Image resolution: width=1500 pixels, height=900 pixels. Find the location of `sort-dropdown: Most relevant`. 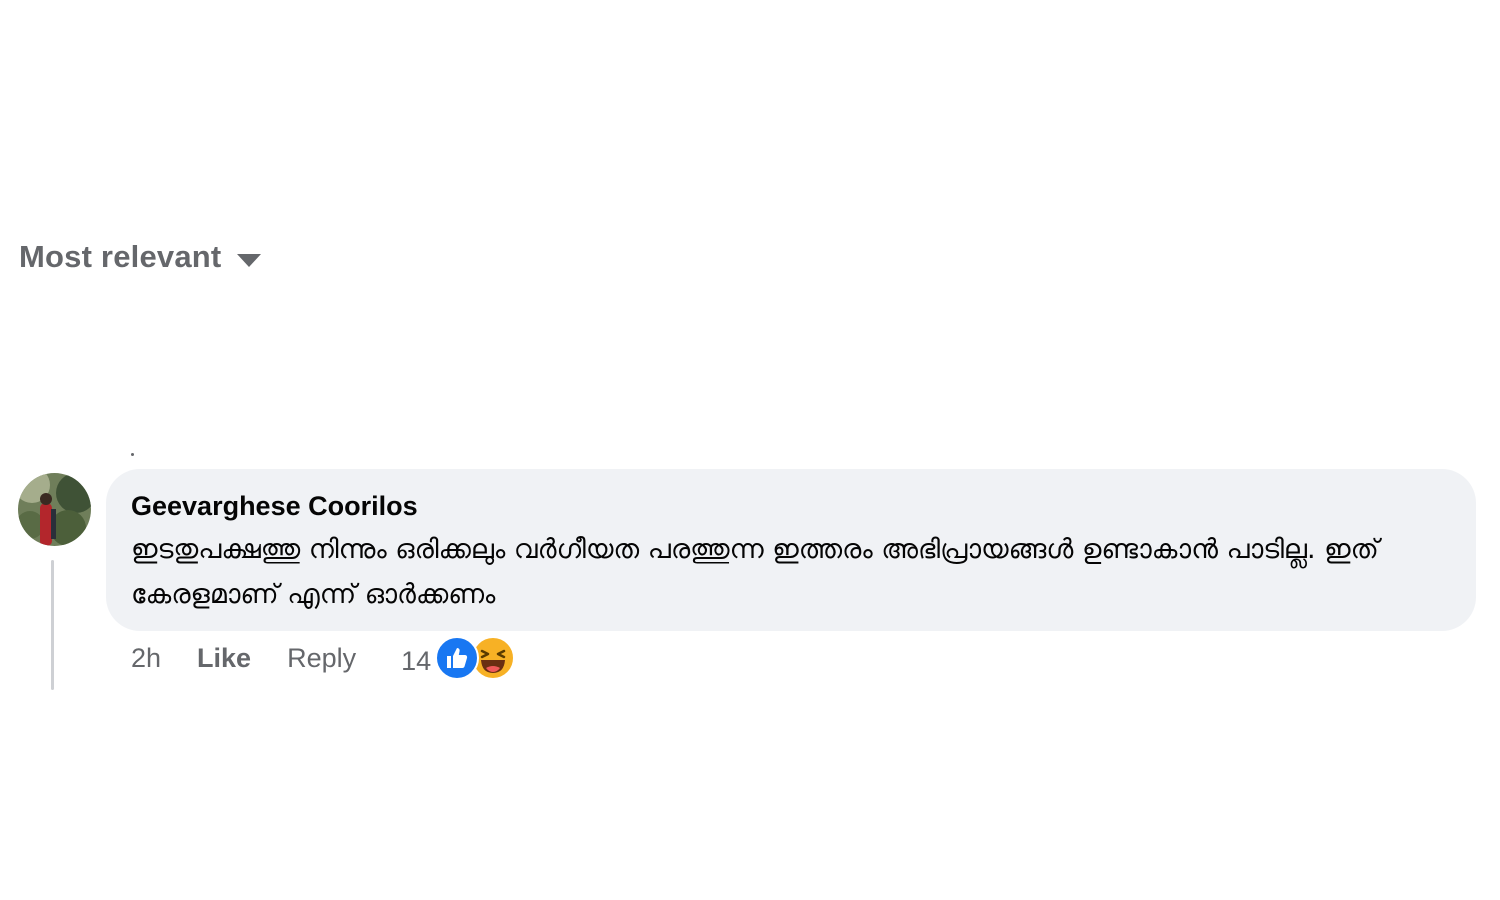

sort-dropdown: Most relevant is located at coordinates (140, 257).